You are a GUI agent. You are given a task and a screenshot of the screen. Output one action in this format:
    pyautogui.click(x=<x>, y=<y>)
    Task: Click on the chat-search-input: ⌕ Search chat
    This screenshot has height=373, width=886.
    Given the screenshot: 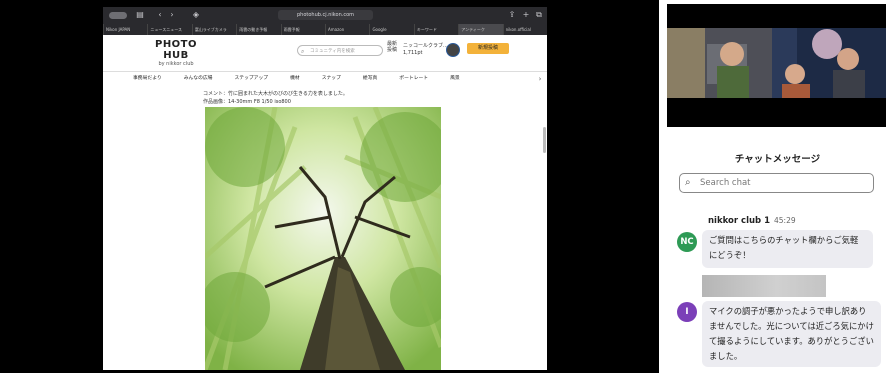 What is the action you would take?
    pyautogui.click(x=776, y=183)
    